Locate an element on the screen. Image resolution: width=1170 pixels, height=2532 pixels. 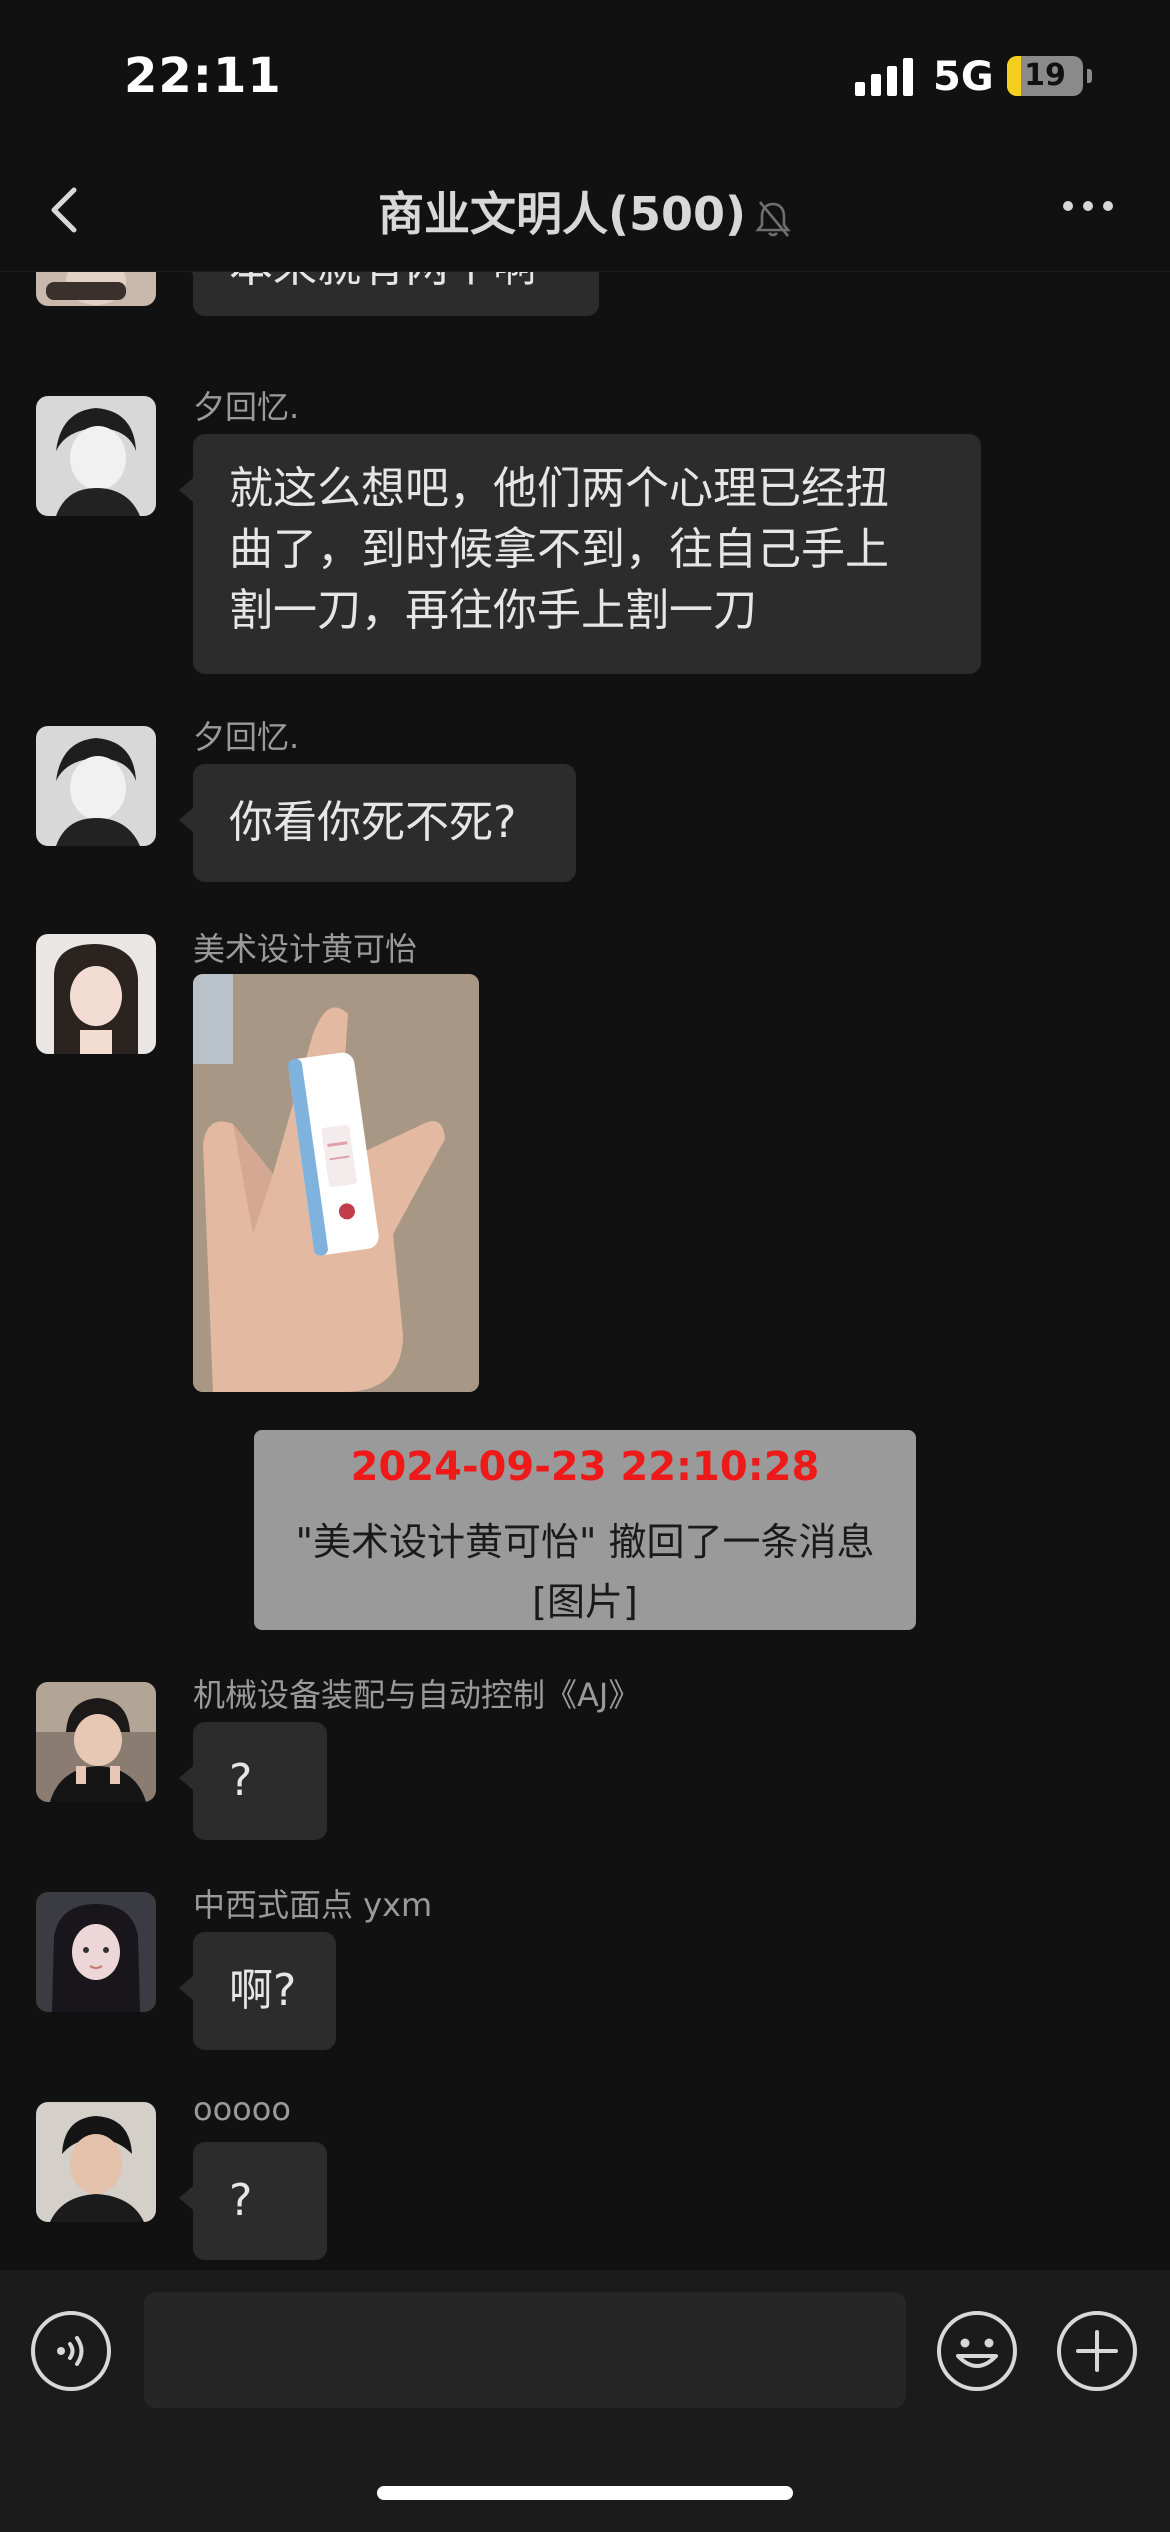
home-indicator is located at coordinates (585, 2493).